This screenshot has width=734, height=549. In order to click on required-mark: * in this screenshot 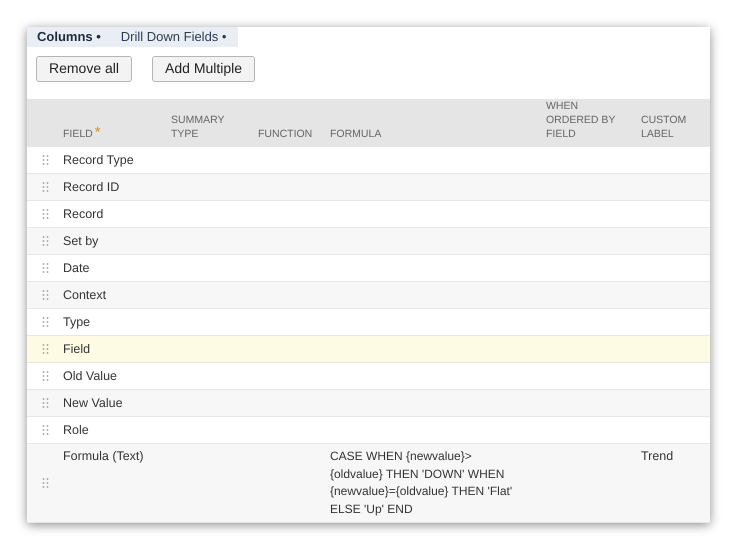, I will do `click(97, 132)`.